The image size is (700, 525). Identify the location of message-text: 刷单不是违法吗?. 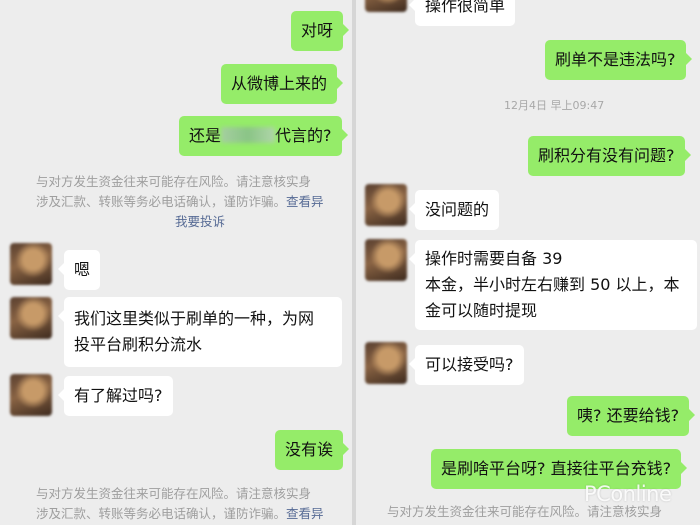
(615, 59).